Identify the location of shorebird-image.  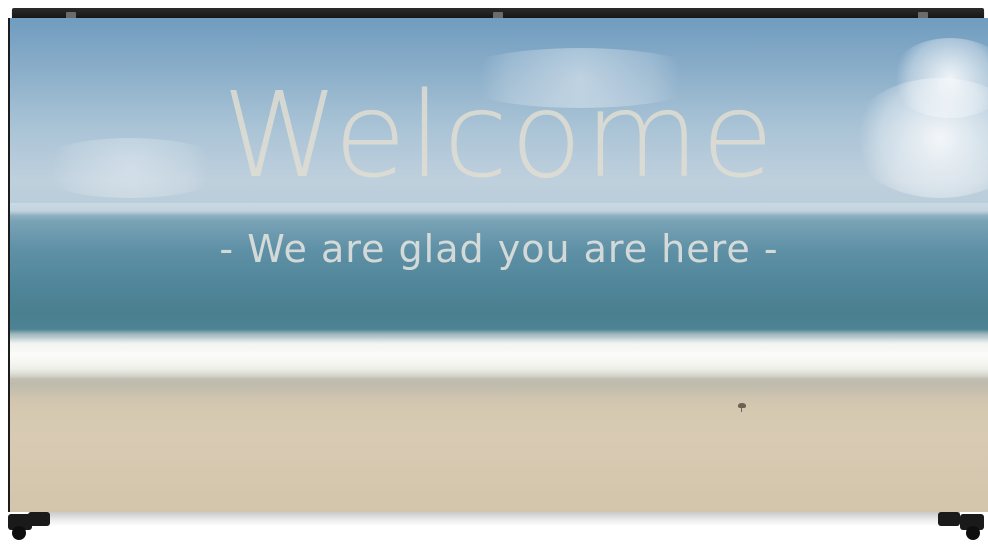
(742, 405).